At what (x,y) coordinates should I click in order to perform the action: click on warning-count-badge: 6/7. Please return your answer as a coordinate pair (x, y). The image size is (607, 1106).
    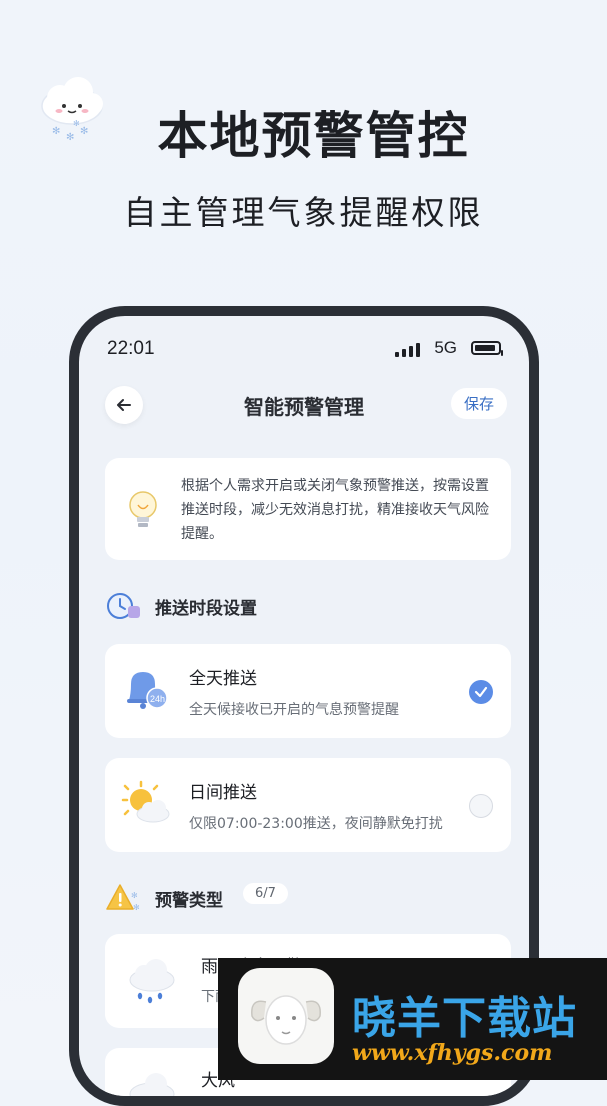
    Looking at the image, I should click on (265, 893).